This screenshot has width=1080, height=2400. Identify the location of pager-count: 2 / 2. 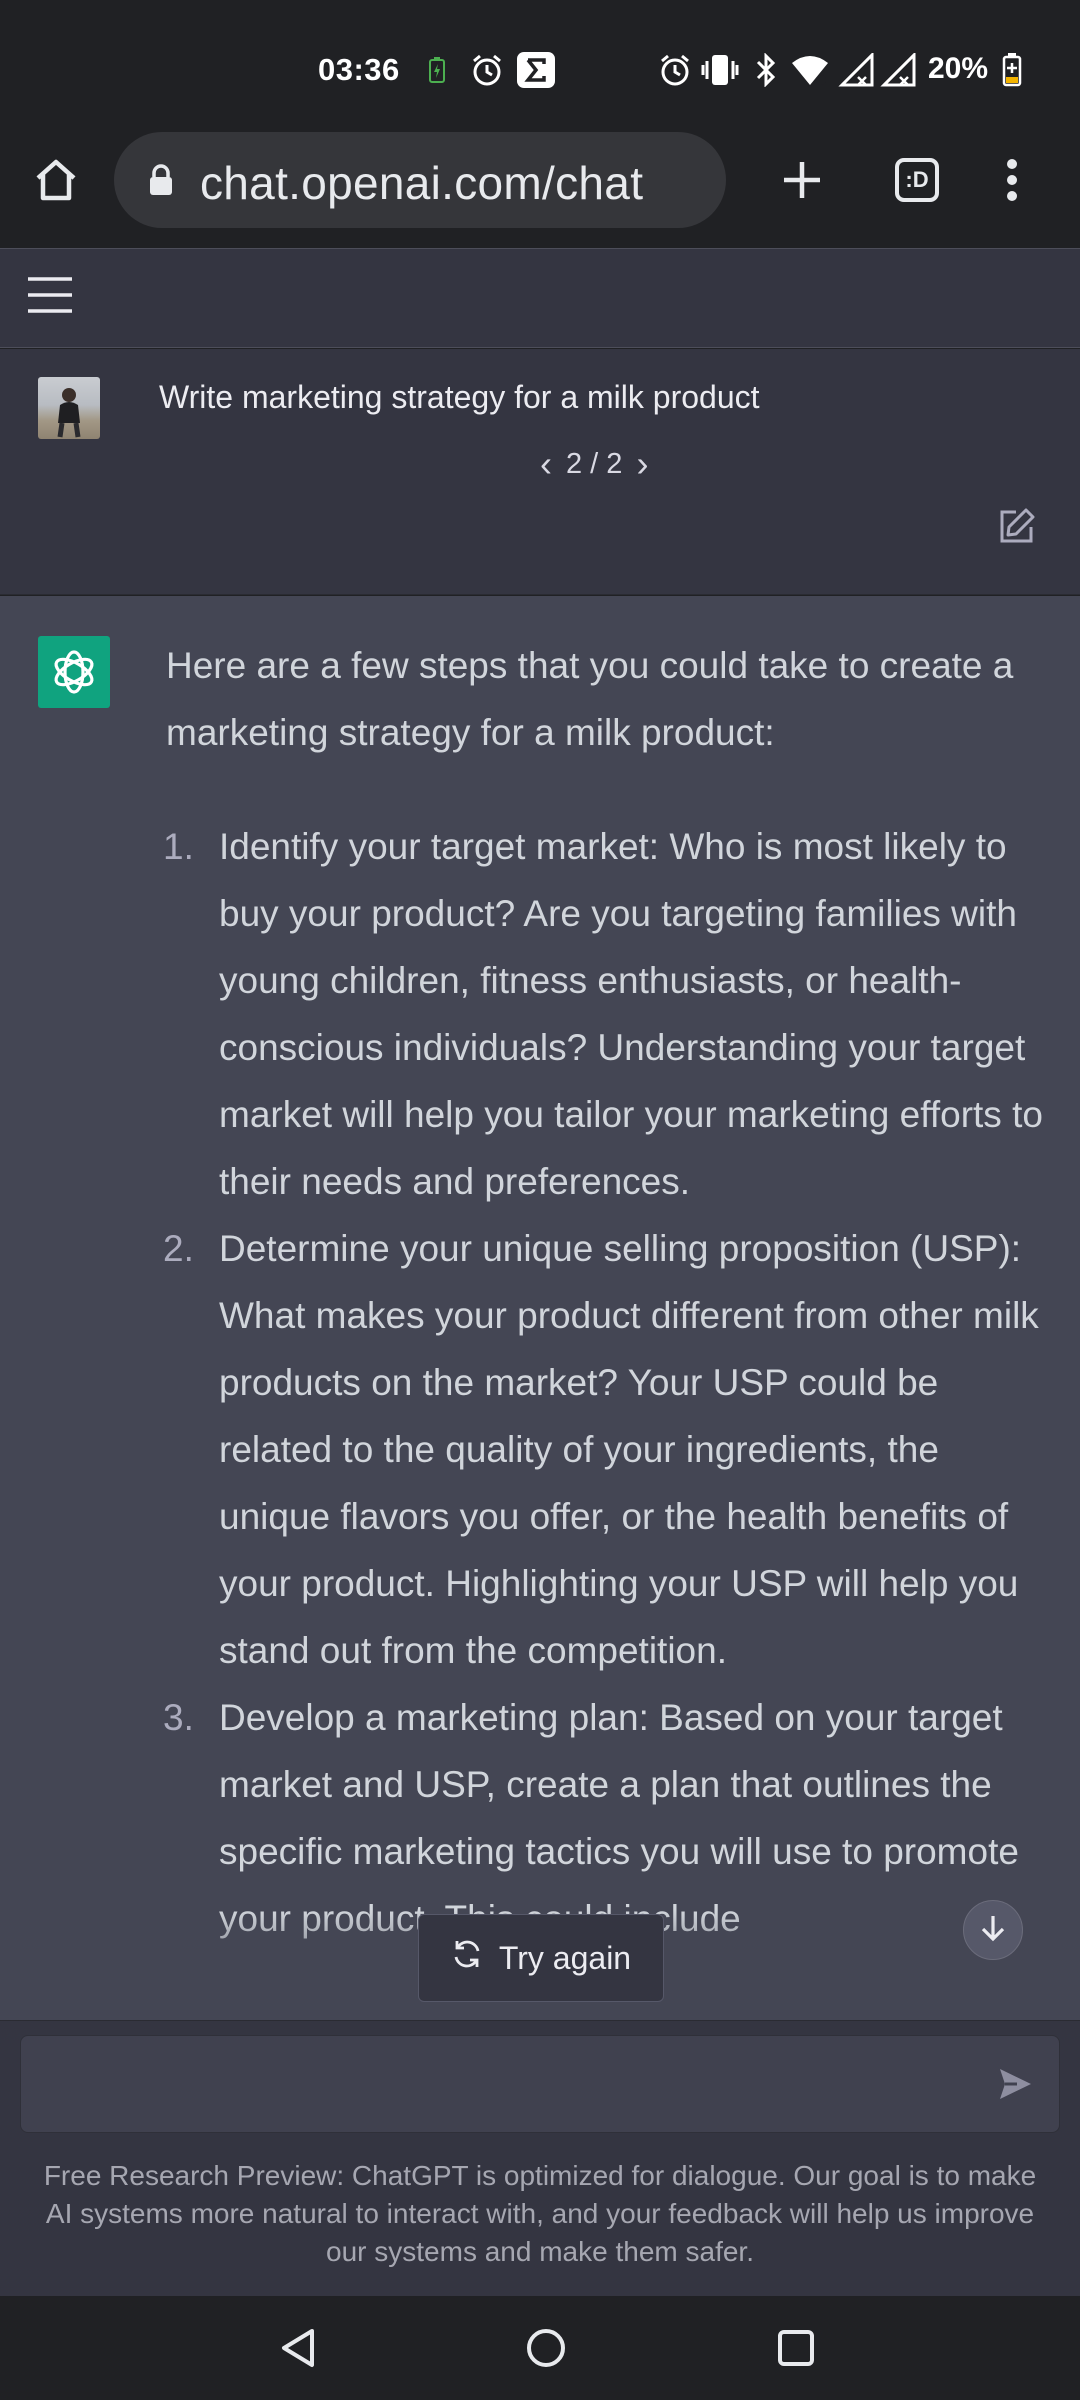
(594, 463).